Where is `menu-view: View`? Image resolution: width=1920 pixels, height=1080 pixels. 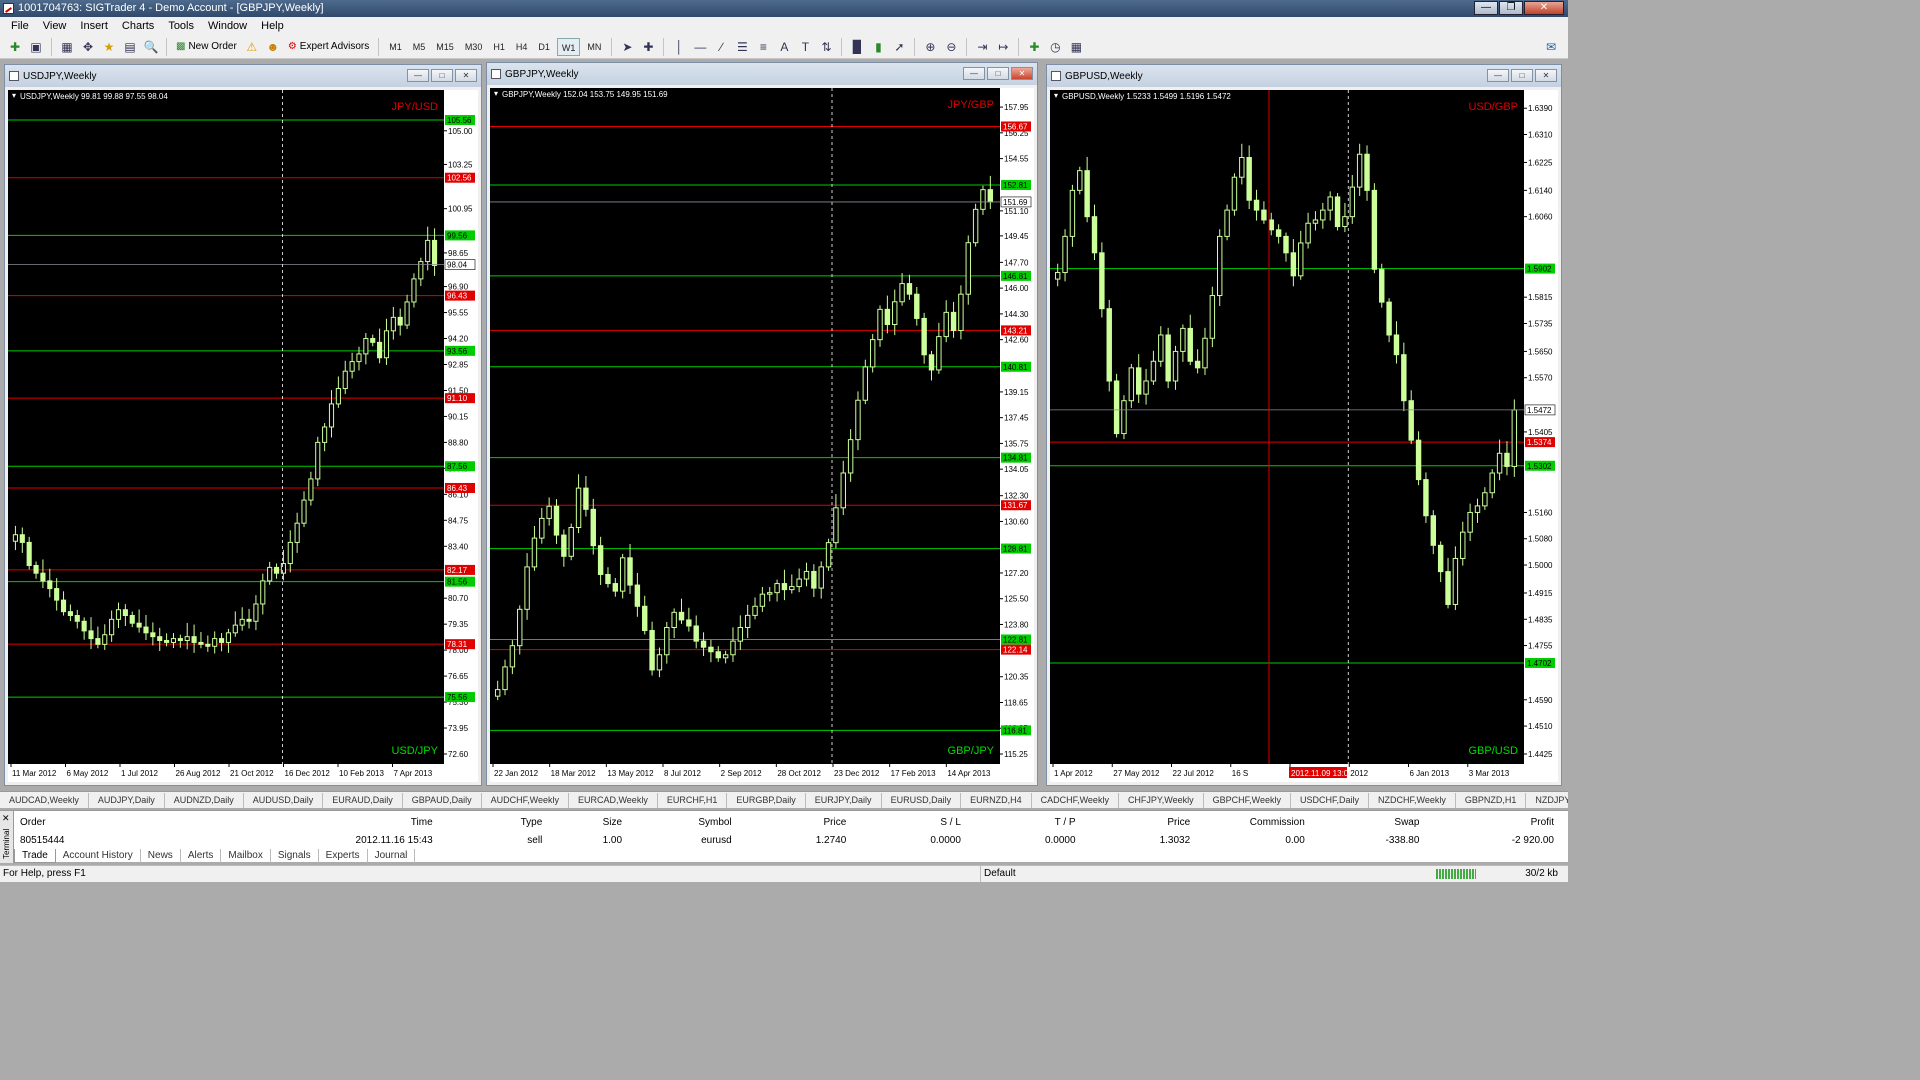
menu-view: View is located at coordinates (55, 26).